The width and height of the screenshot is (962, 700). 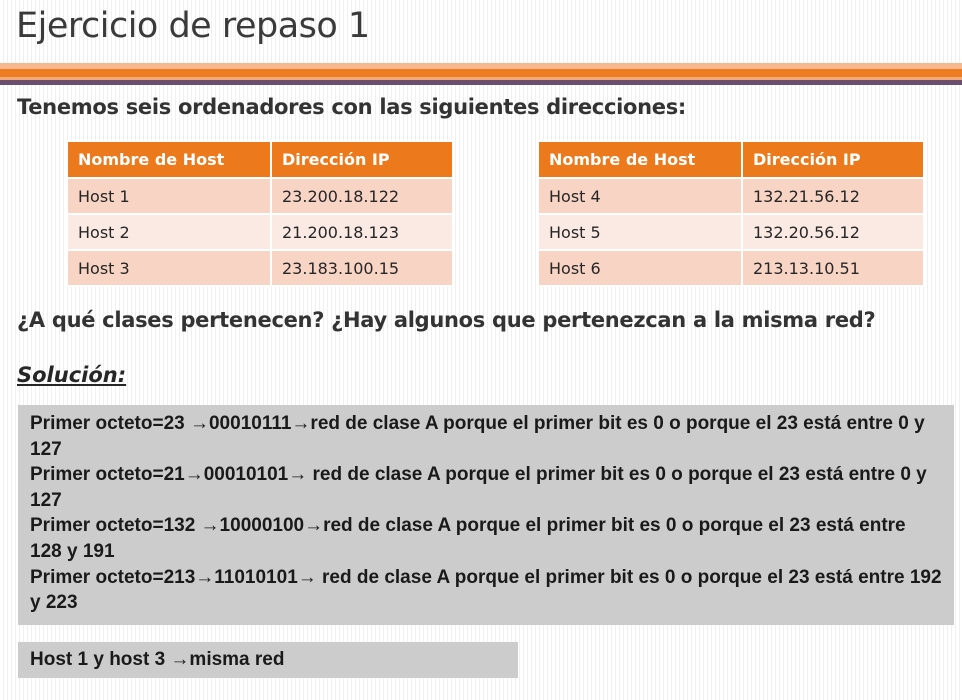 I want to click on table-row: Host 2 21.200.18.123, so click(x=260, y=232).